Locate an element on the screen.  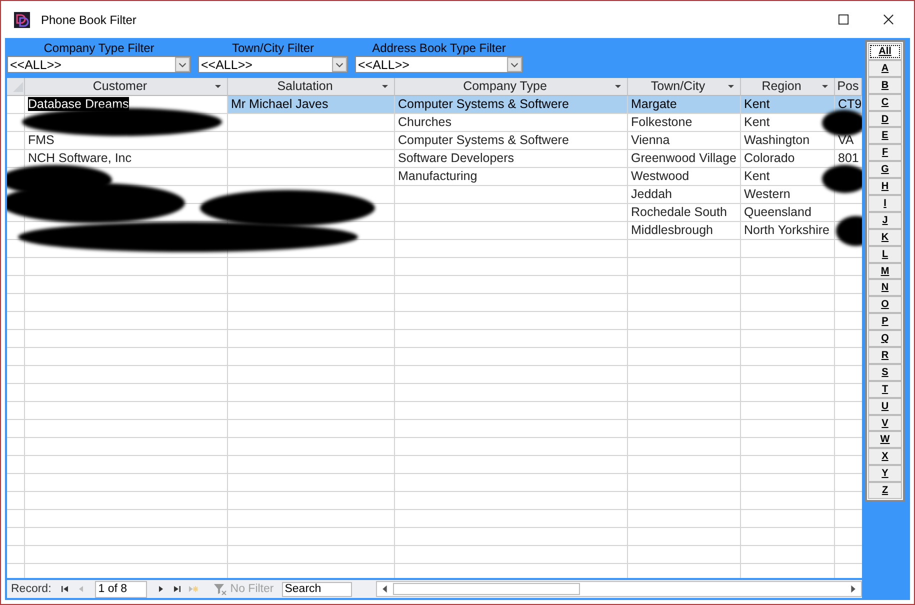
table-cell: Computer Systems & Softwere is located at coordinates (511, 105).